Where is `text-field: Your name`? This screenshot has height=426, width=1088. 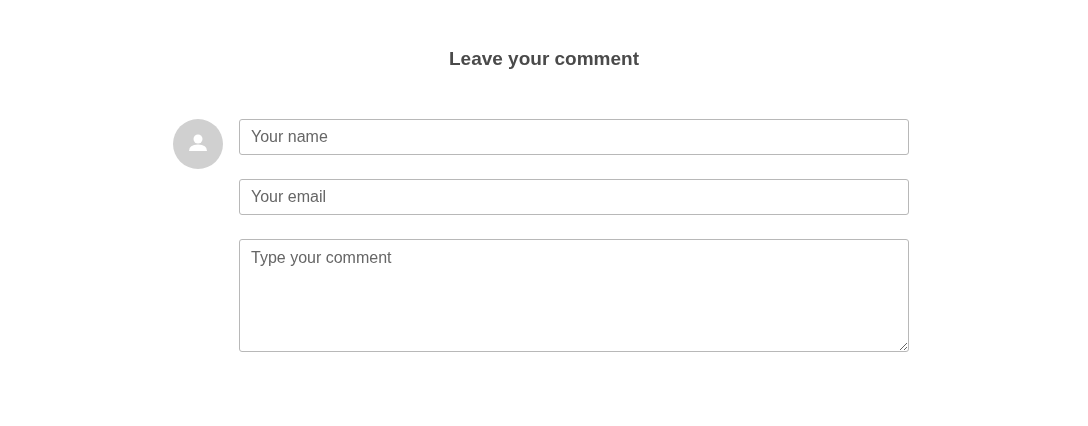 text-field: Your name is located at coordinates (574, 137).